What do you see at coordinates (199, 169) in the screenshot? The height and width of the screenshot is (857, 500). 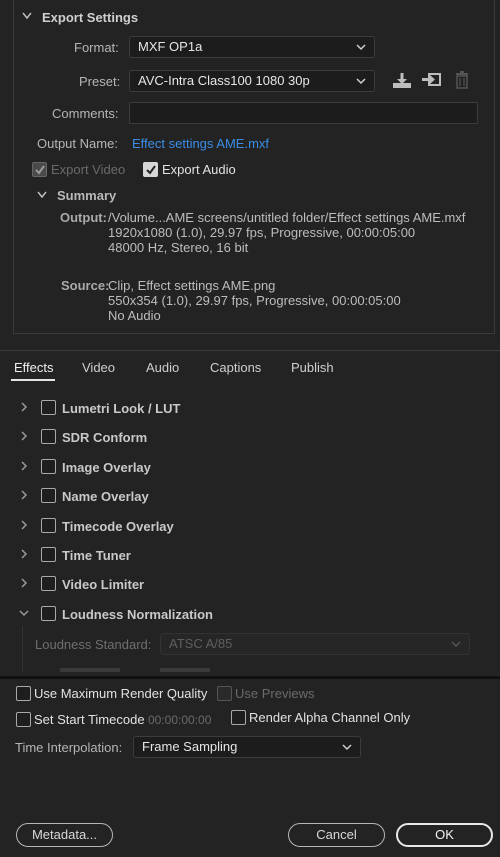 I see `export-audio-label: Export Audio` at bounding box center [199, 169].